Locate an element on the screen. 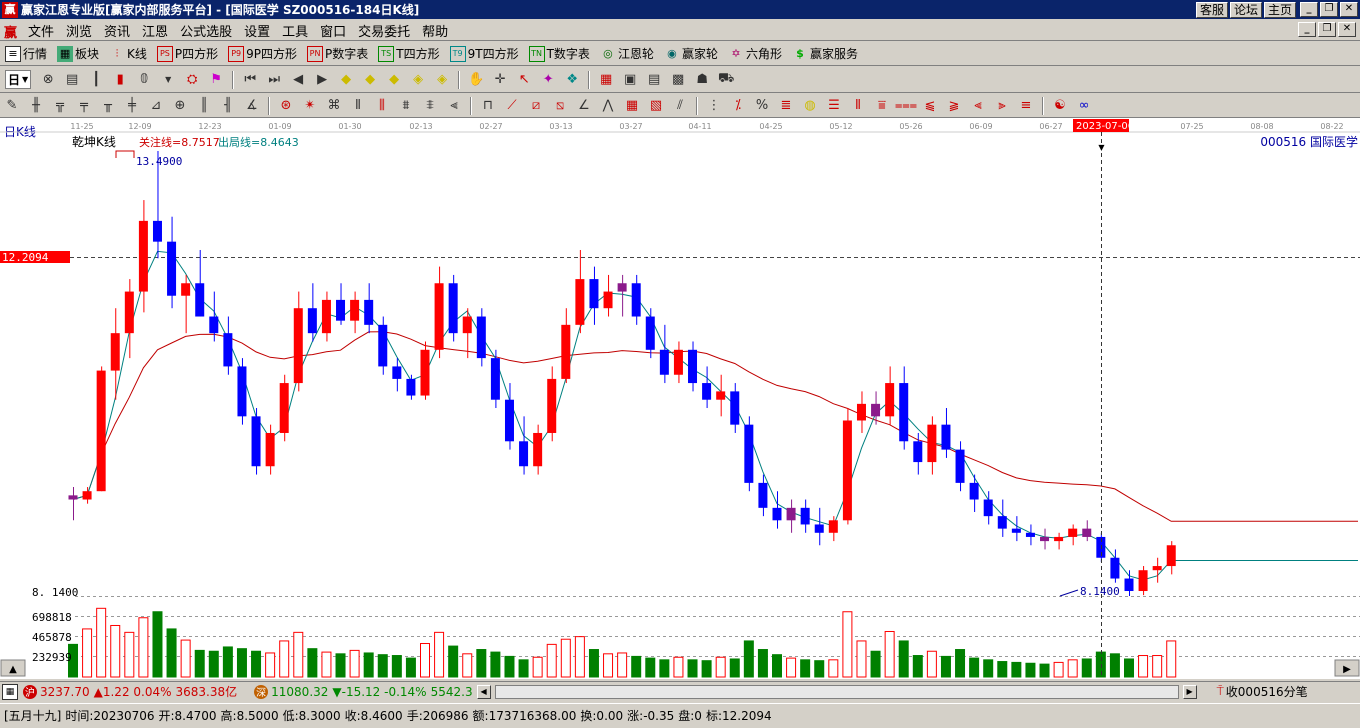 Image resolution: width=1360 pixels, height=728 pixels. menu-tools: 工具 is located at coordinates (295, 30).